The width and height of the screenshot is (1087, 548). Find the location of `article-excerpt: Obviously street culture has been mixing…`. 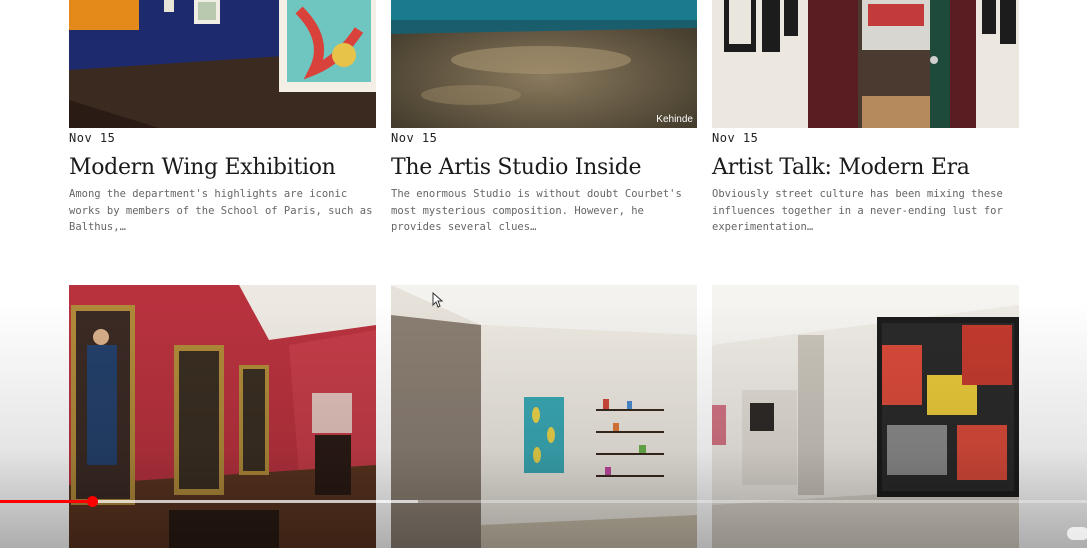

article-excerpt: Obviously street culture has been mixing… is located at coordinates (857, 210).